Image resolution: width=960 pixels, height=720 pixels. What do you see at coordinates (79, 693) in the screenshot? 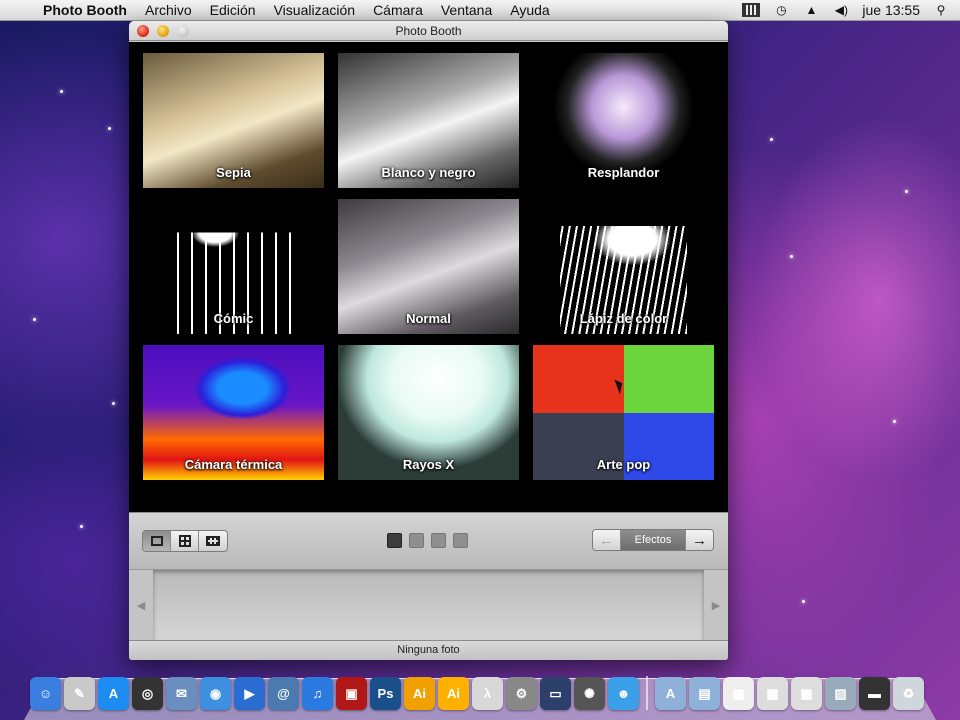
I see `preview-icon: ✎` at bounding box center [79, 693].